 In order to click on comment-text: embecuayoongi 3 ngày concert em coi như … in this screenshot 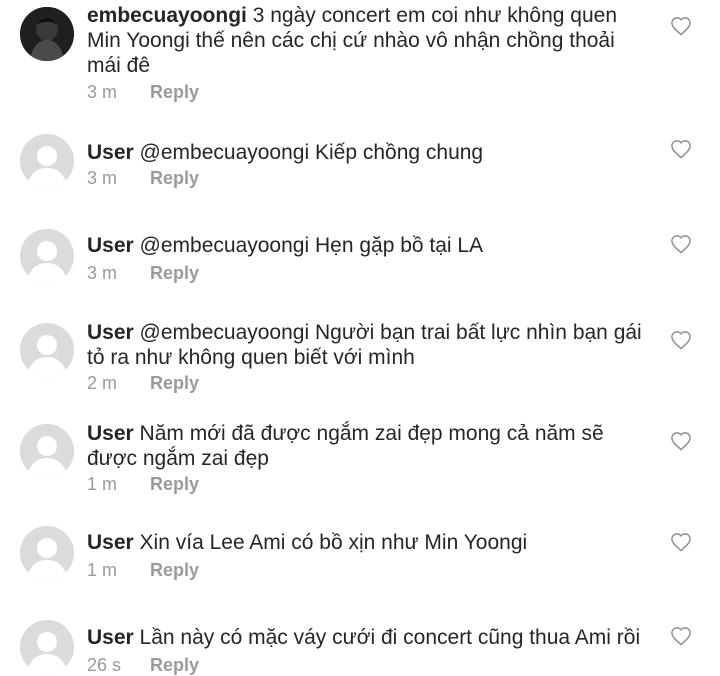, I will do `click(367, 40)`.